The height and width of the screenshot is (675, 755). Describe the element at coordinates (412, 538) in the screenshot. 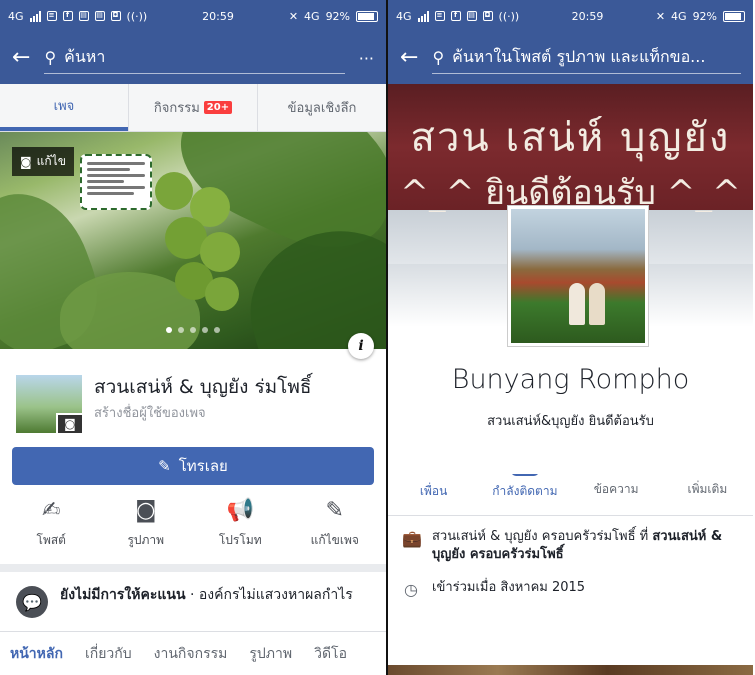

I see `briefcase-icon: 💼` at that location.